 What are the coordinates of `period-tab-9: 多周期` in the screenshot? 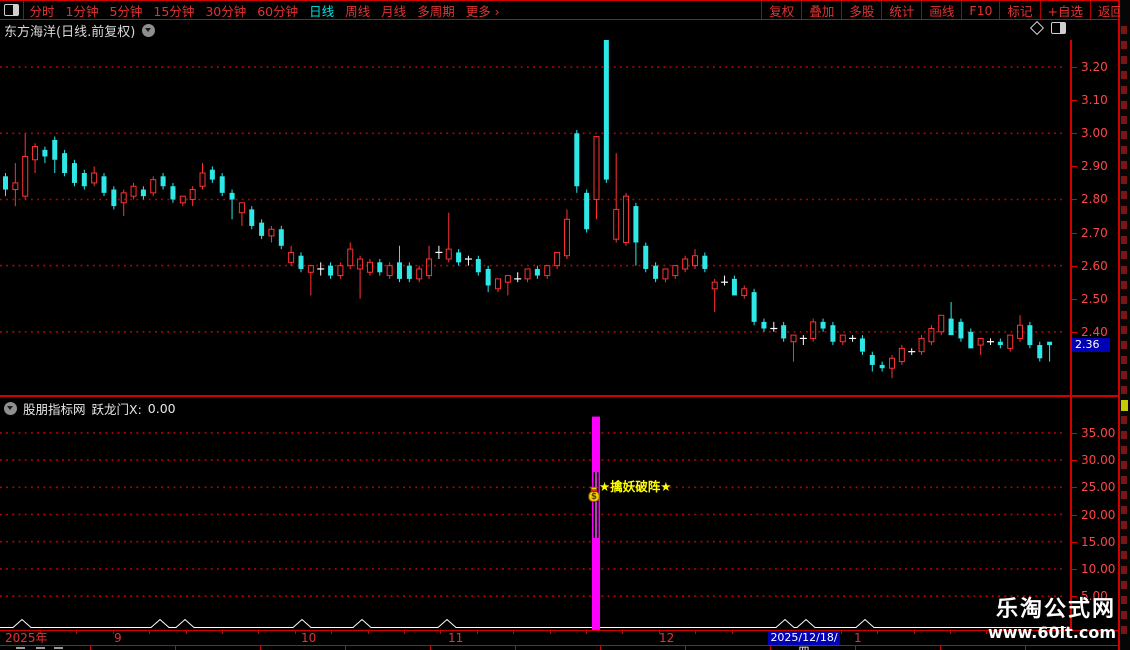 It's located at (436, 10).